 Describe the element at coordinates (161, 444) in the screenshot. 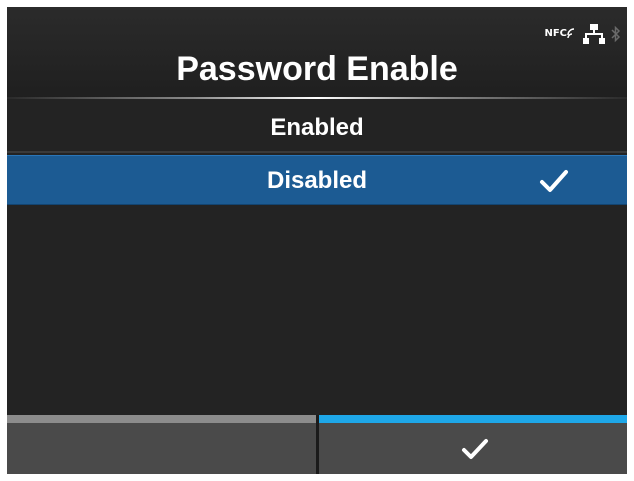

I see `back-button` at that location.